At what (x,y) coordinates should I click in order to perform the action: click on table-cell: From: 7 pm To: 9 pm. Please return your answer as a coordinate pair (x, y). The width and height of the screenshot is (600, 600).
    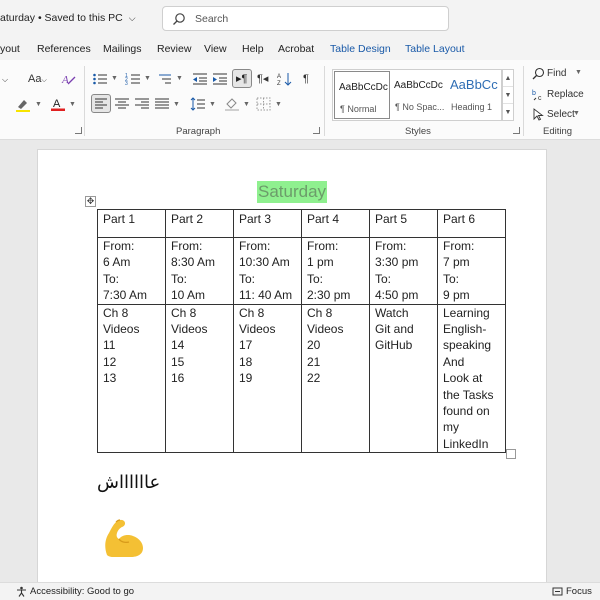
    Looking at the image, I should click on (471, 271).